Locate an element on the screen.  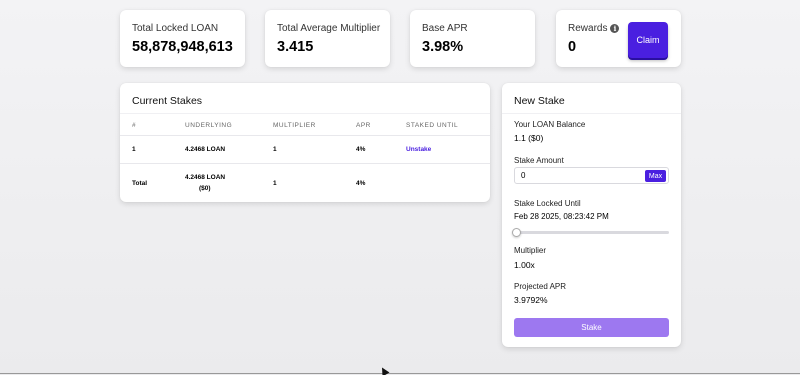
col-header-apr: APR is located at coordinates (363, 125).